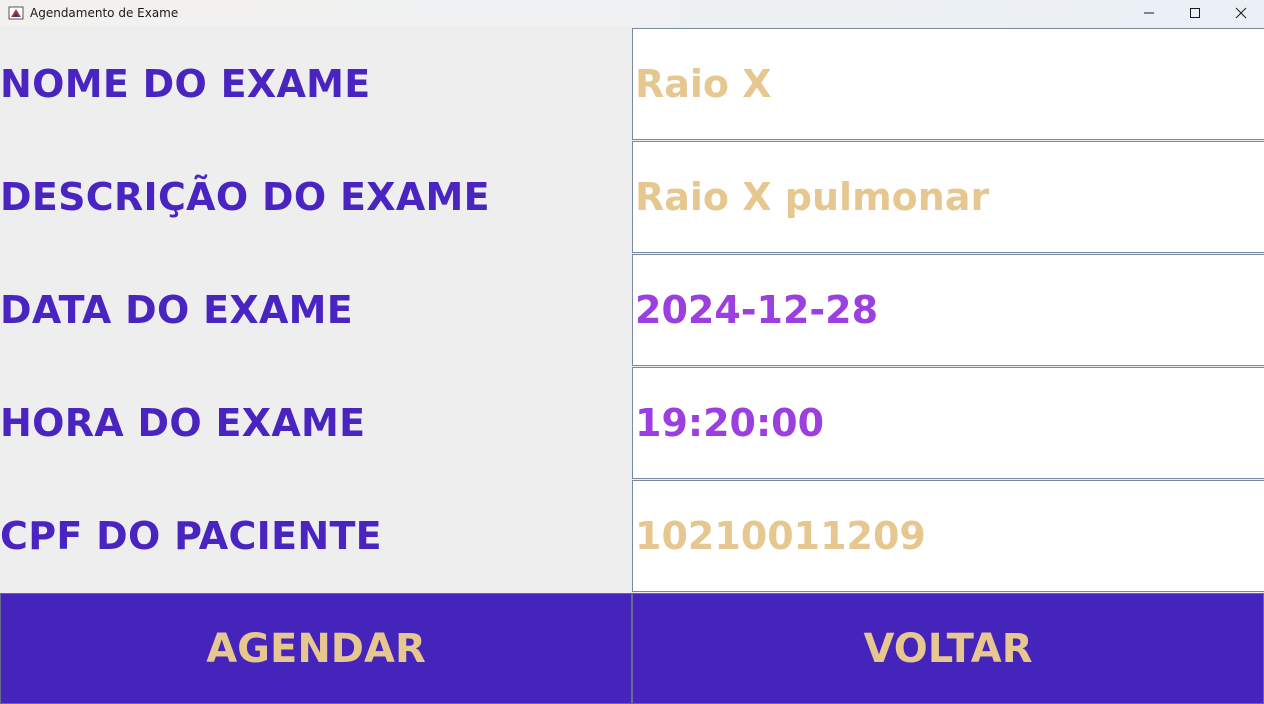 The height and width of the screenshot is (704, 1264). I want to click on schedule-button: AGENDAR, so click(316, 648).